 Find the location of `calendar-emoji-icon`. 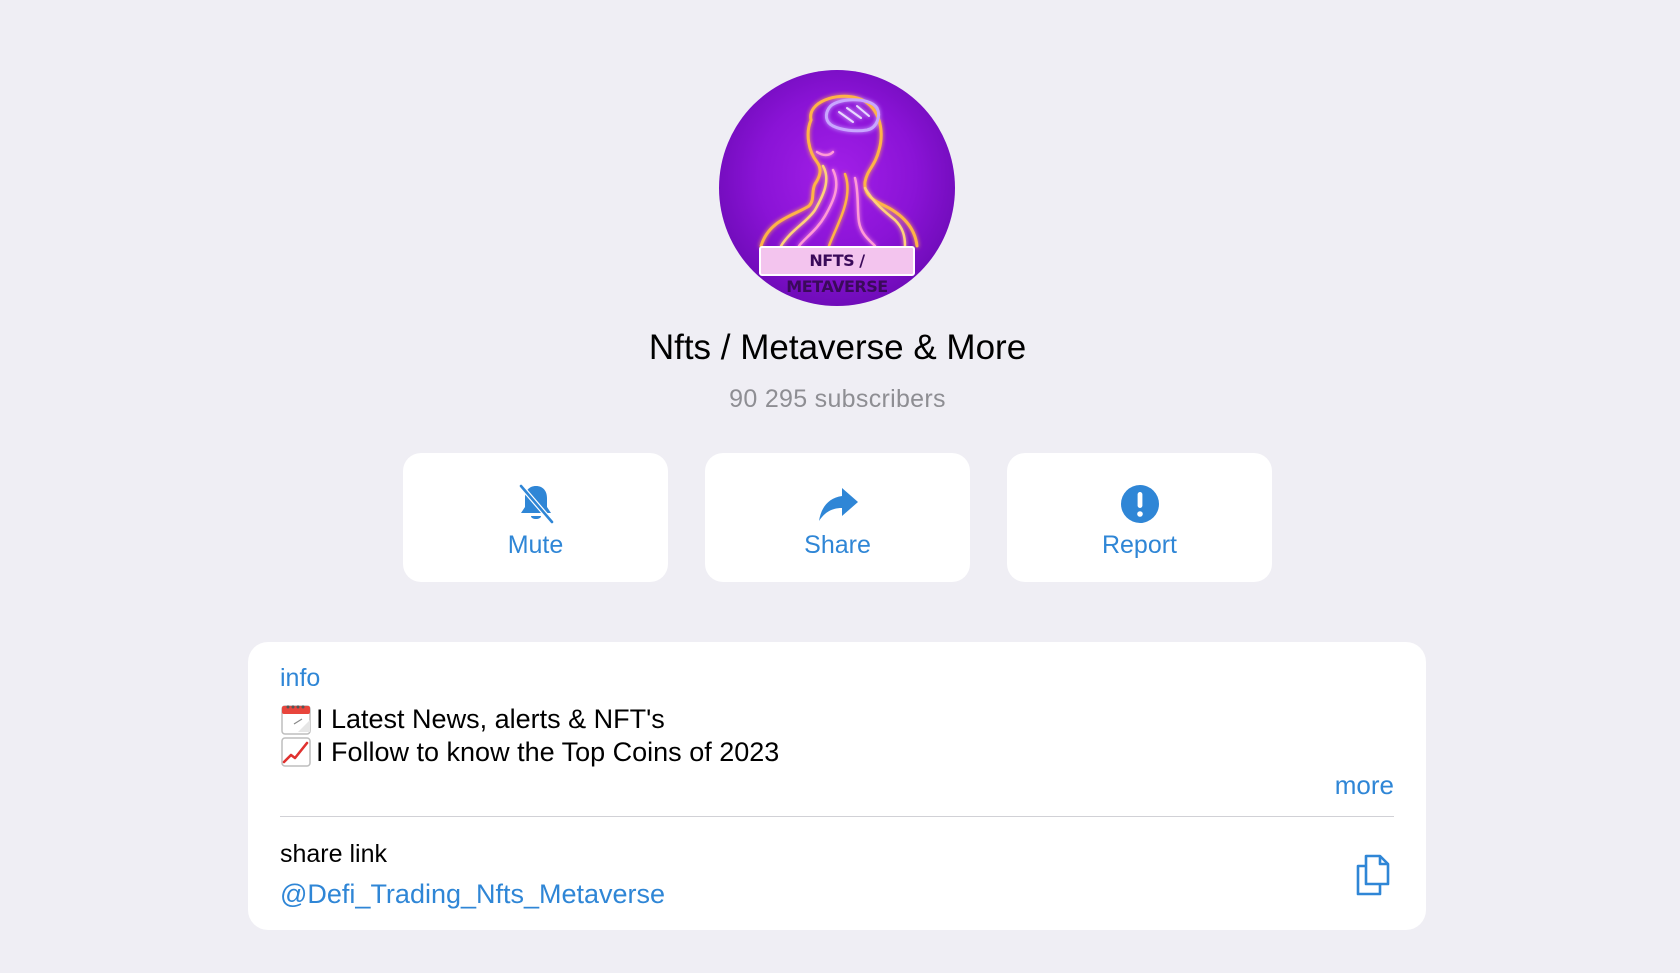

calendar-emoji-icon is located at coordinates (296, 719).